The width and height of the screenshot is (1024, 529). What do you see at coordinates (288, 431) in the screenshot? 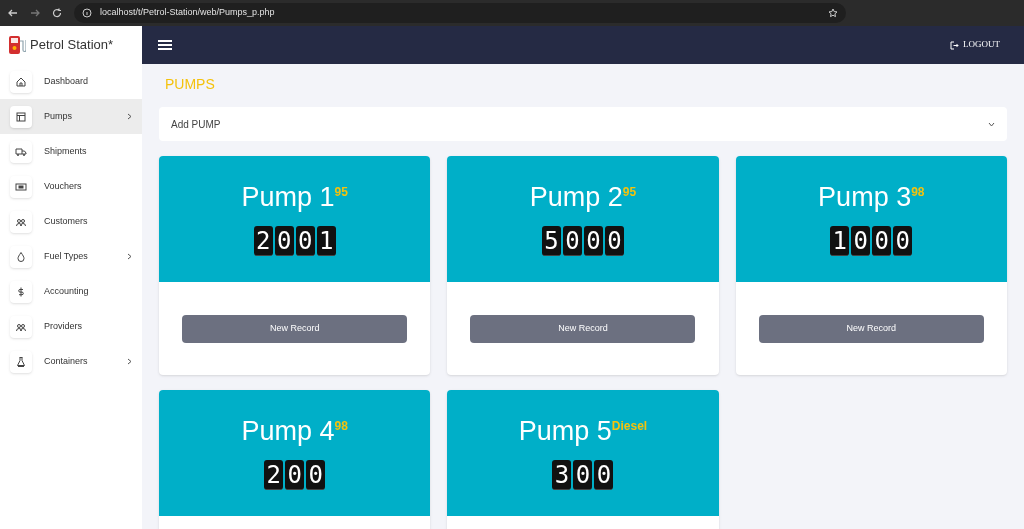
I see `pump-name: Pump 4` at bounding box center [288, 431].